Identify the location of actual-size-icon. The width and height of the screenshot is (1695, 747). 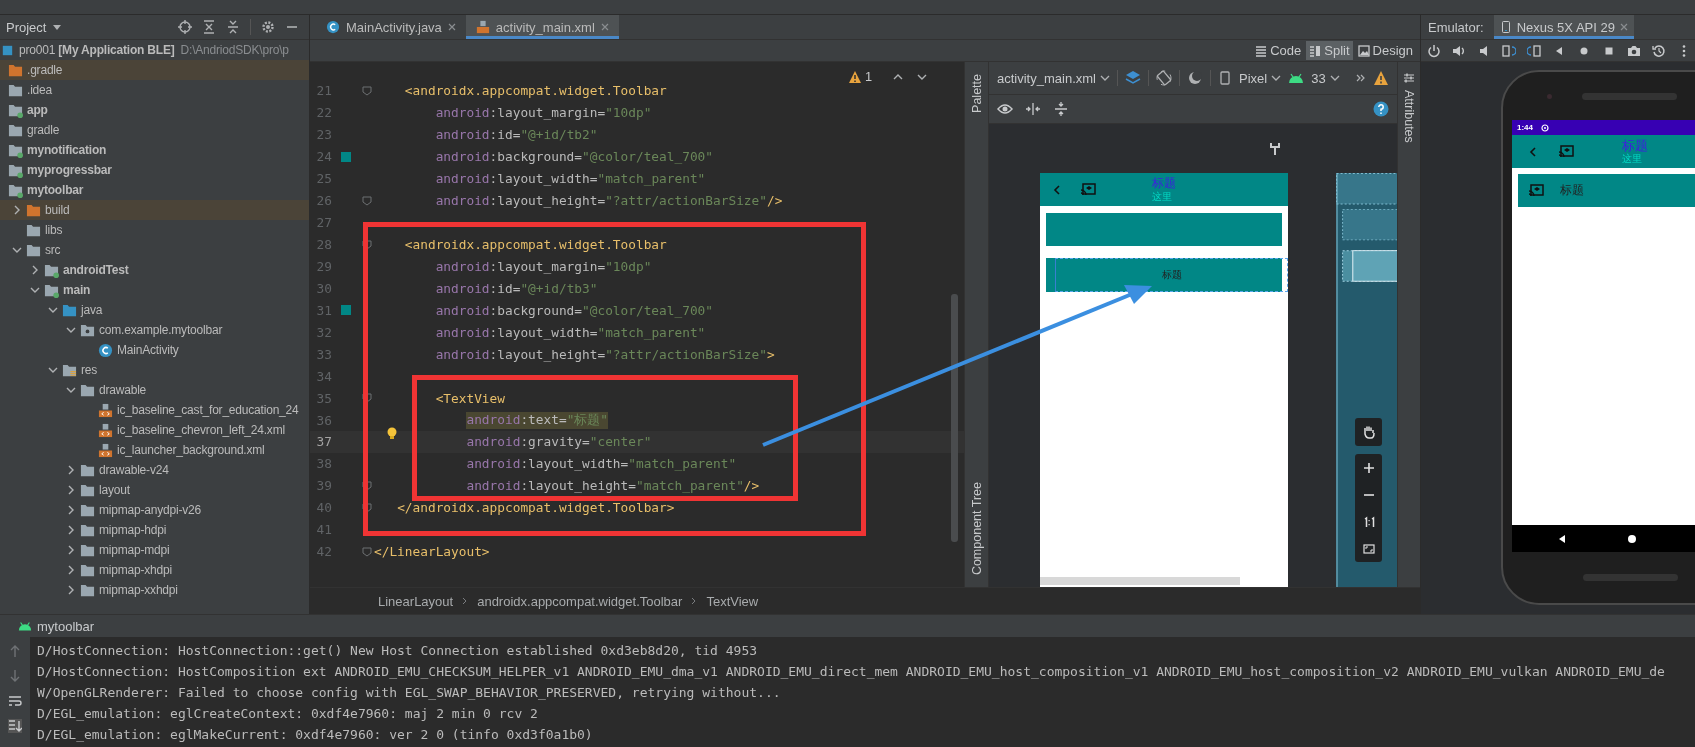
(1368, 521).